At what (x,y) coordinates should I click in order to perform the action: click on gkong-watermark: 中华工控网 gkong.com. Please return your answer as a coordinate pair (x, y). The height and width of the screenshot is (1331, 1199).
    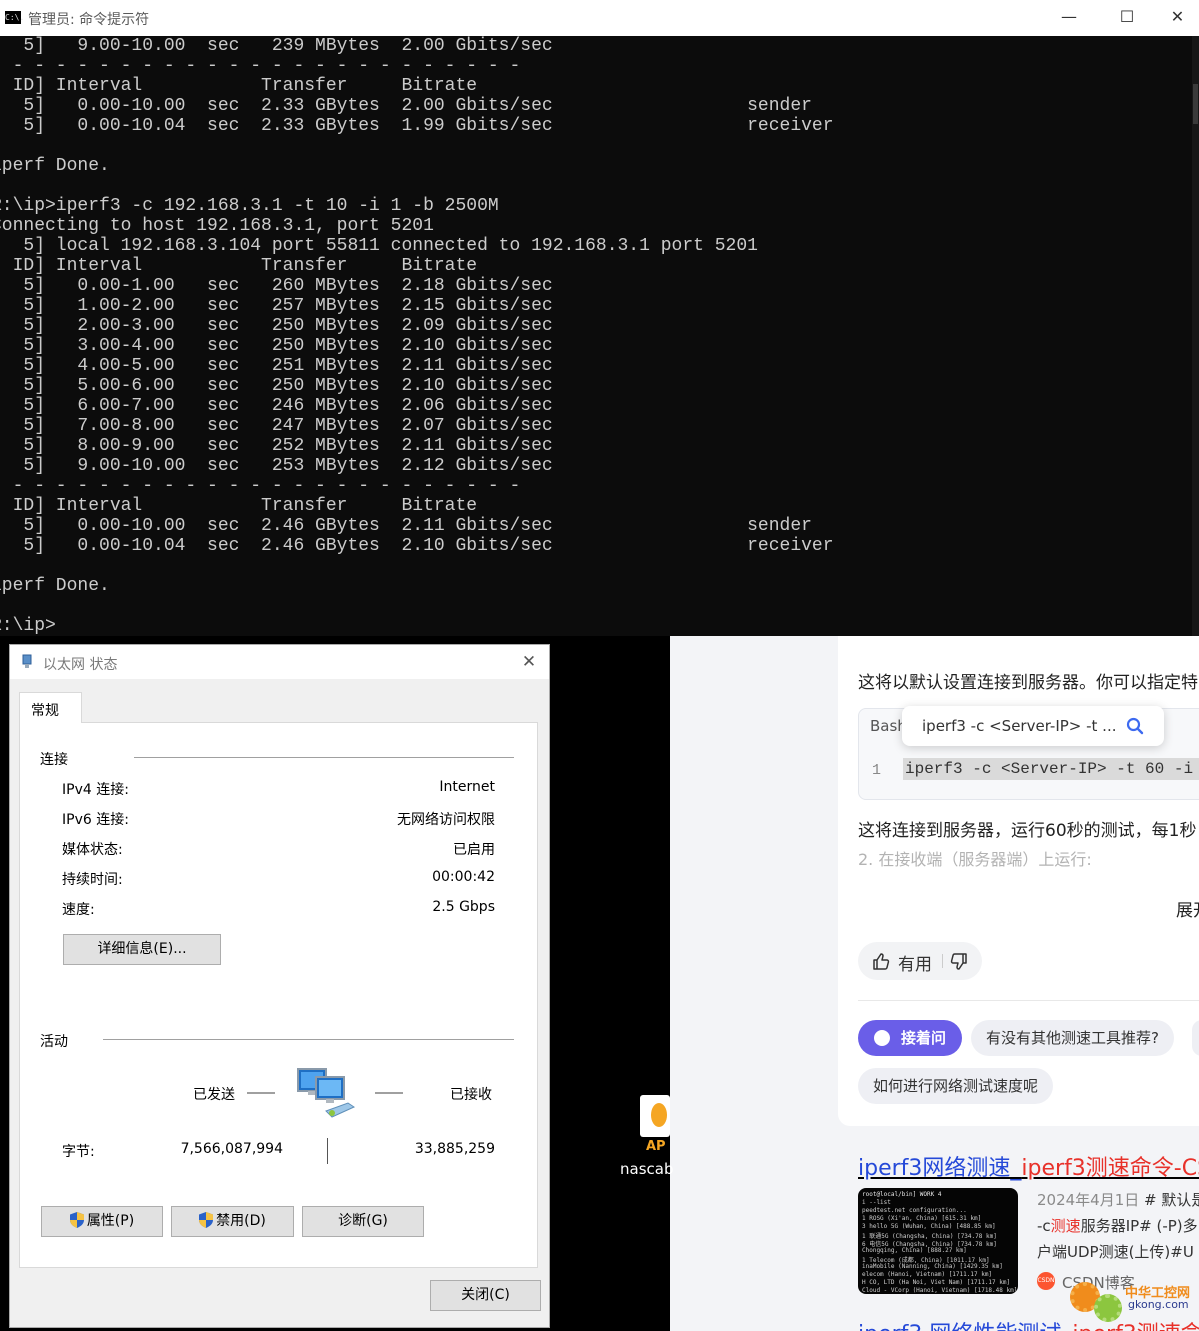
    Looking at the image, I should click on (1130, 1303).